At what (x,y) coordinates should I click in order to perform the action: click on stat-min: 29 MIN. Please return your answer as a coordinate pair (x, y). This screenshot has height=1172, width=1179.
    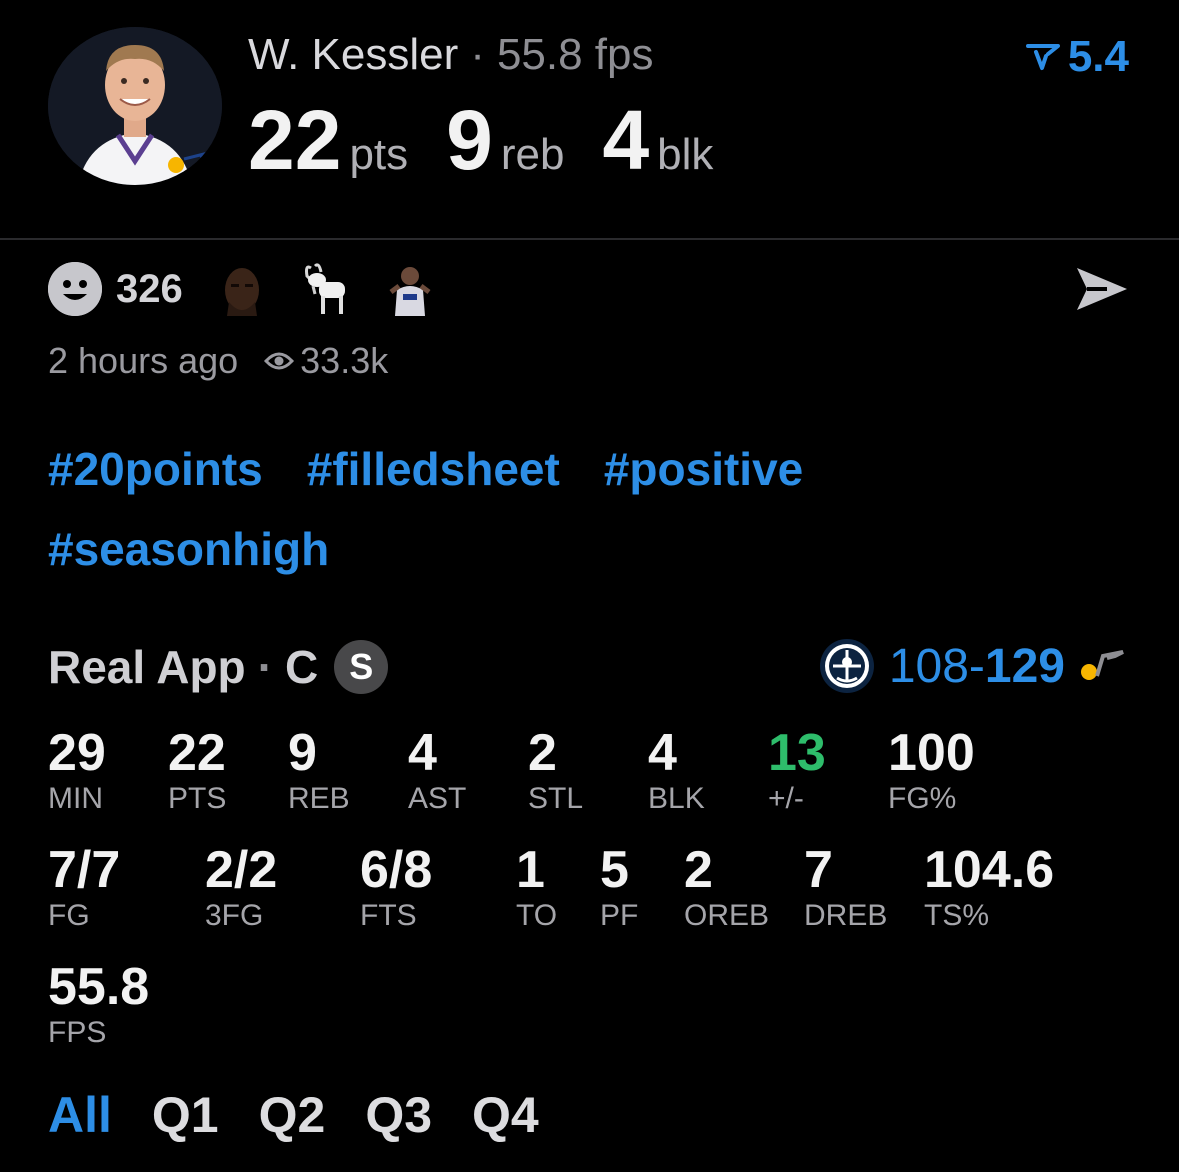
    Looking at the image, I should click on (77, 770).